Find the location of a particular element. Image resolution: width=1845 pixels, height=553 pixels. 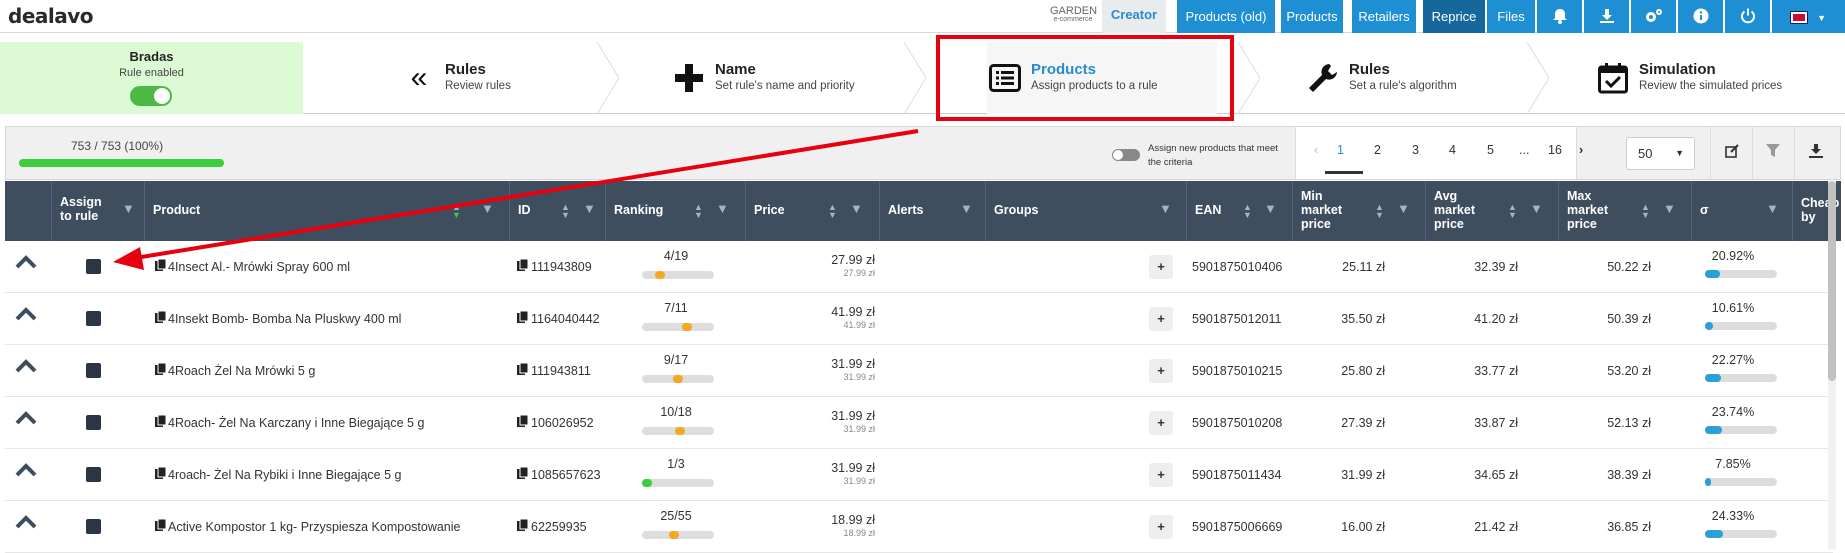

step-rules-algorithm: Rules Set a rule's algorithm is located at coordinates (1405, 78).